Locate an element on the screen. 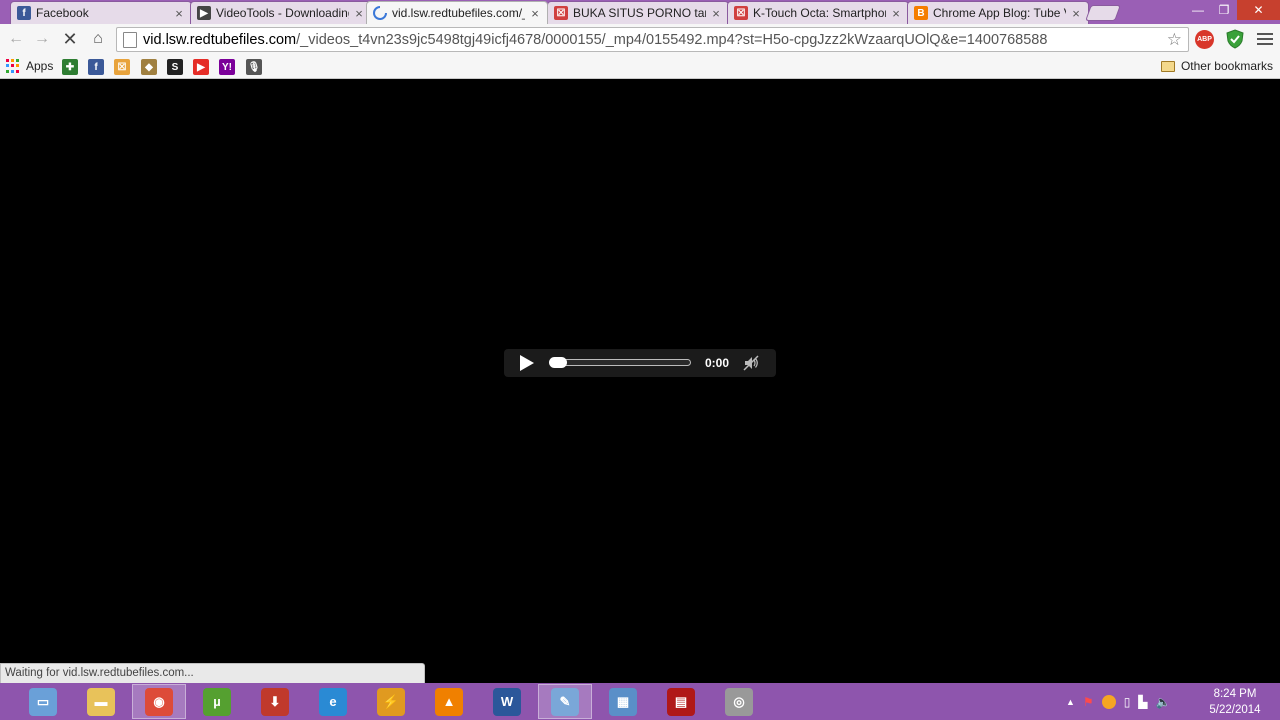 The height and width of the screenshot is (720, 1280). taskbar-item-4: µ is located at coordinates (217, 701).